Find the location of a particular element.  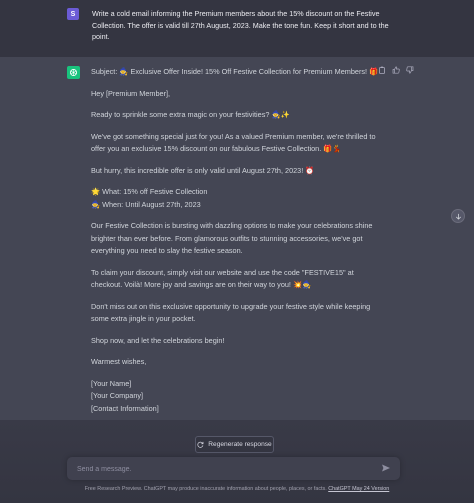

refresh-icon is located at coordinates (200, 444).